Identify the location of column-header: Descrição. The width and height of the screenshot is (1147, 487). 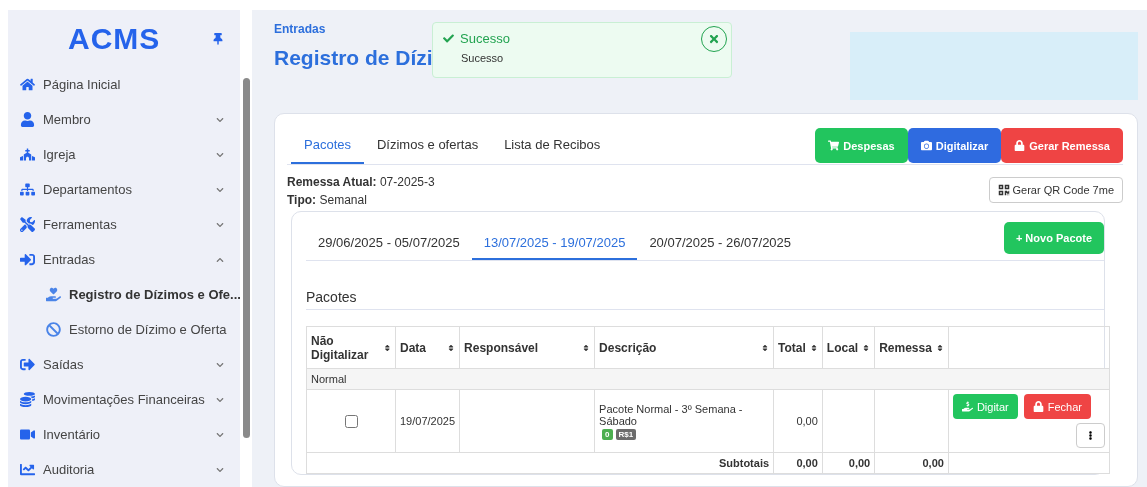
(684, 347).